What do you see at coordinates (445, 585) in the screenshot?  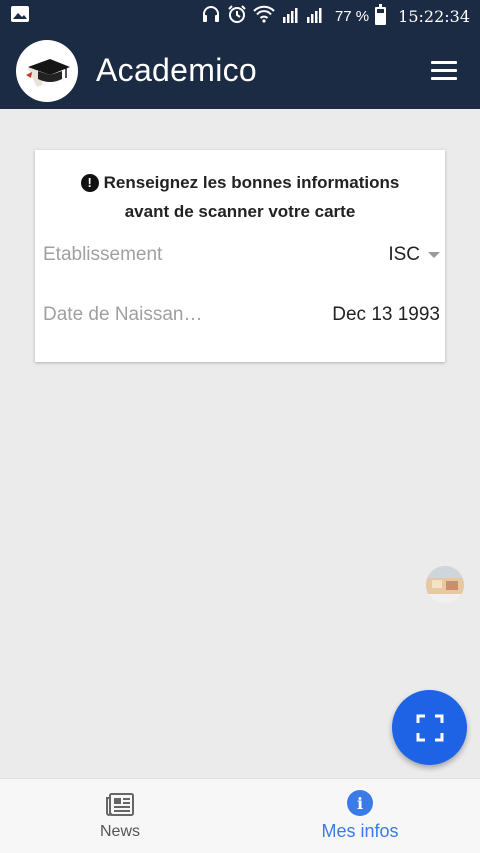 I see `floating-avatar-bubble` at bounding box center [445, 585].